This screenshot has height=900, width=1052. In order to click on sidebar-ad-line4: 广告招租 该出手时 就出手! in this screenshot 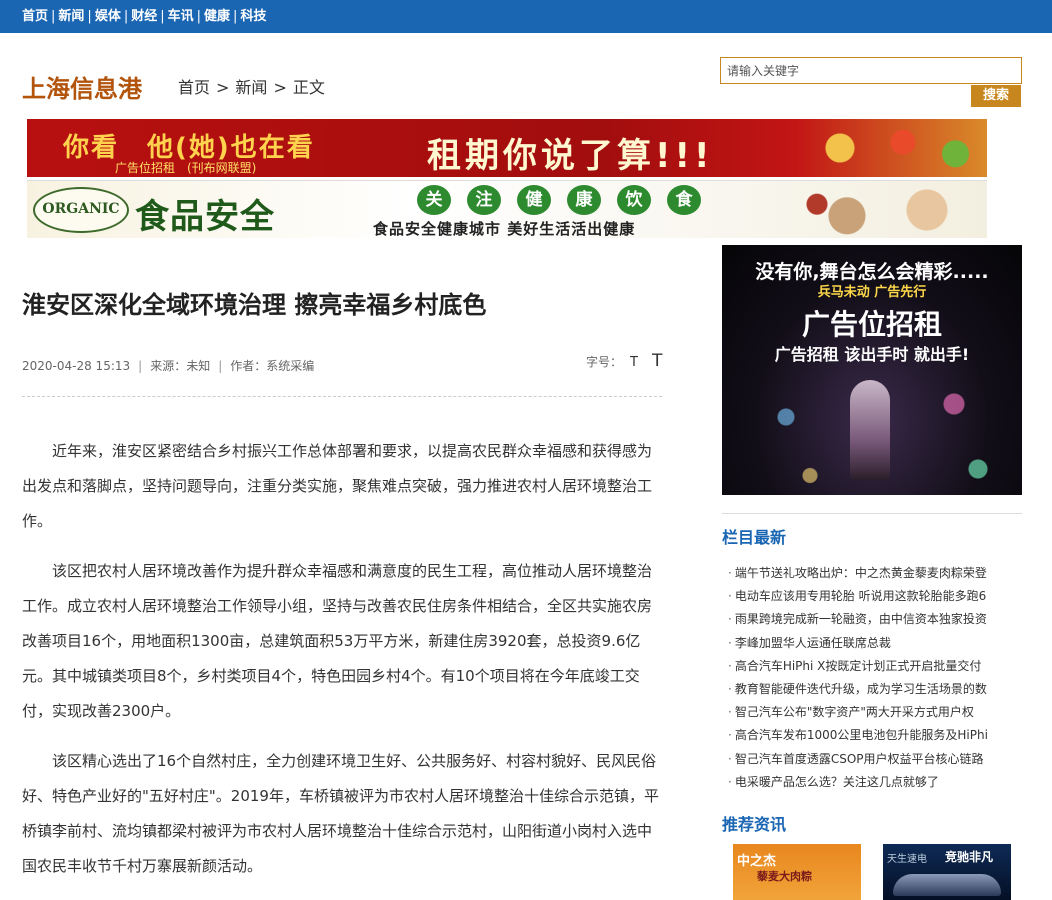, I will do `click(872, 354)`.